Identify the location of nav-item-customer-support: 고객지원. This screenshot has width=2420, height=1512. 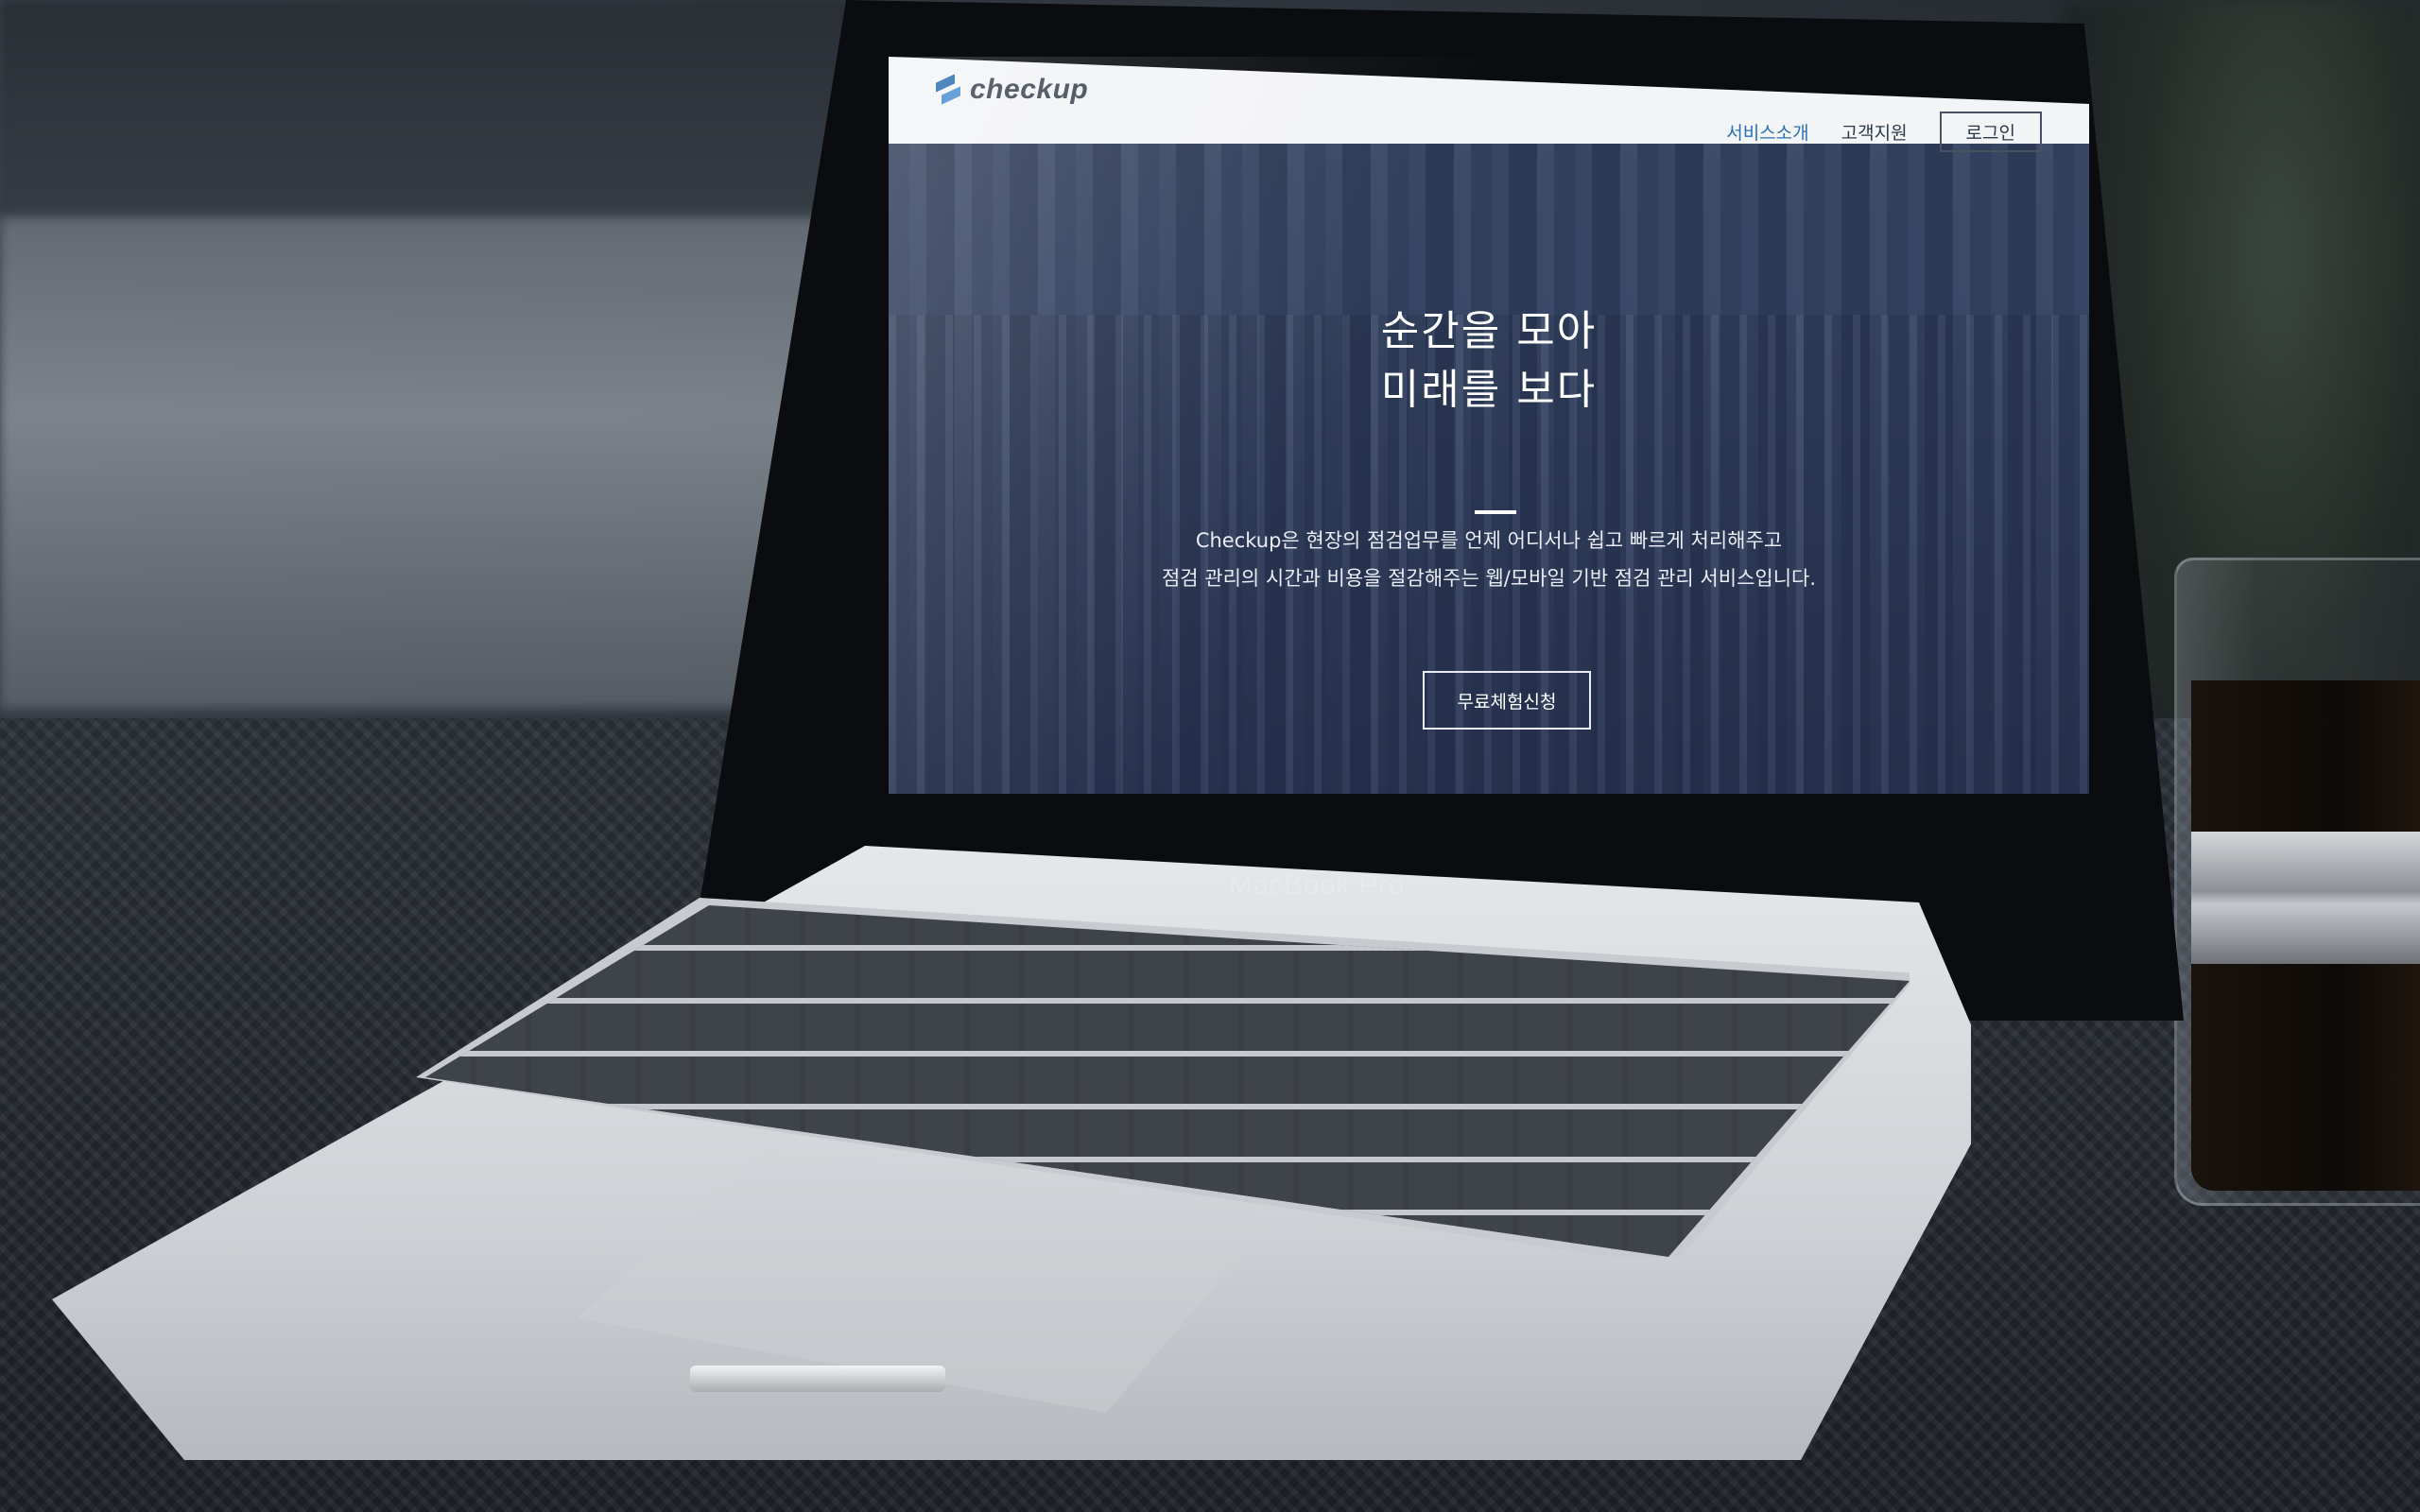
(1874, 132).